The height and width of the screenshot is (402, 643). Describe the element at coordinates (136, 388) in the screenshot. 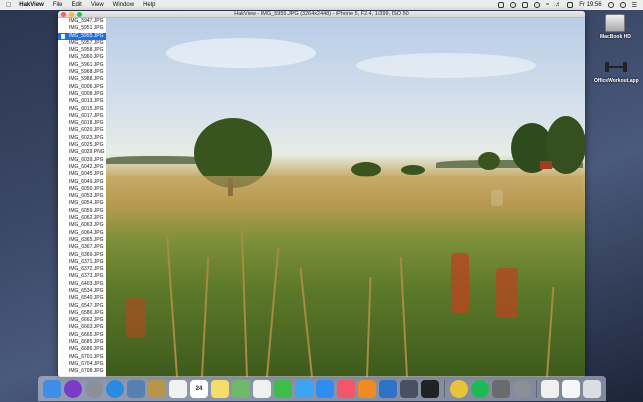

I see `preview-icon` at that location.